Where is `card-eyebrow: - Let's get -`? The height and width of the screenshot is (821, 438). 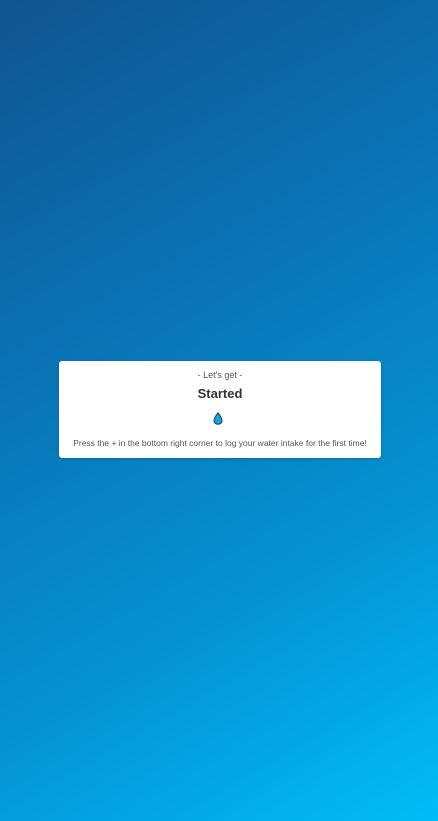 card-eyebrow: - Let's get - is located at coordinates (220, 375).